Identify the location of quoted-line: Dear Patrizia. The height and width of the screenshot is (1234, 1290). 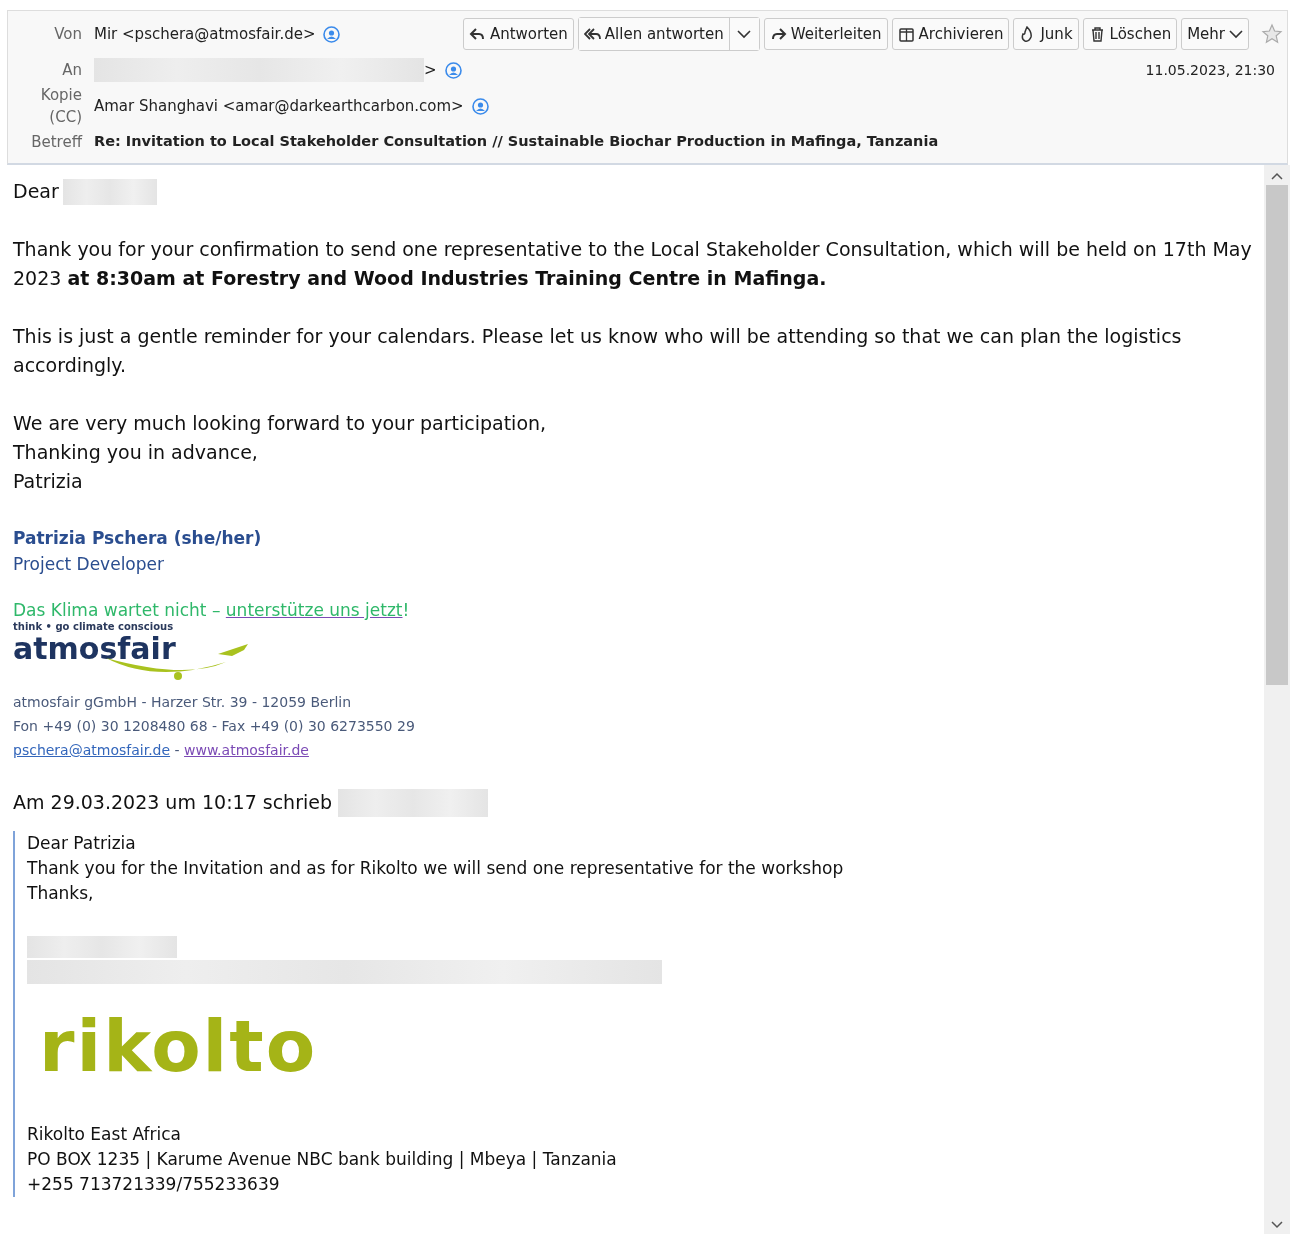
(82, 843).